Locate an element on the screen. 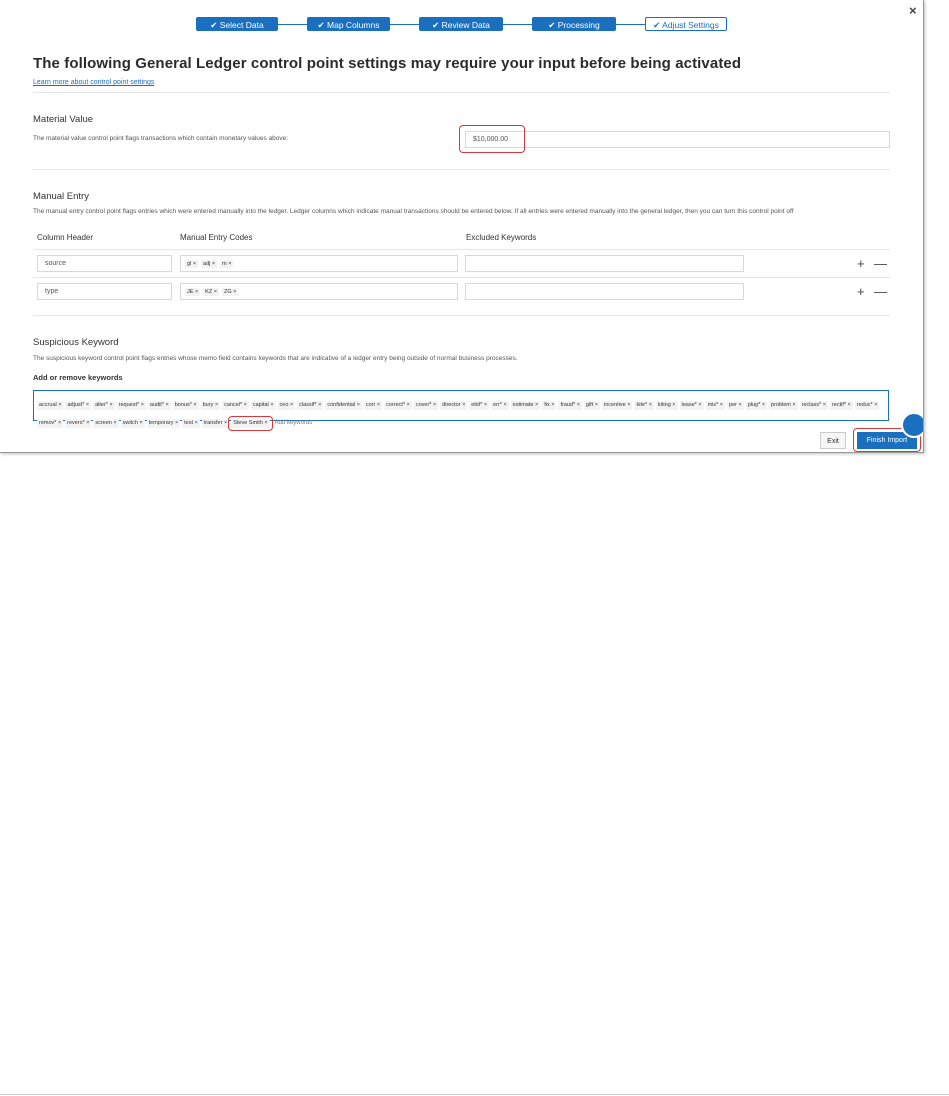 This screenshot has width=949, height=1096. keyword-chip: ebit* × is located at coordinates (479, 405).